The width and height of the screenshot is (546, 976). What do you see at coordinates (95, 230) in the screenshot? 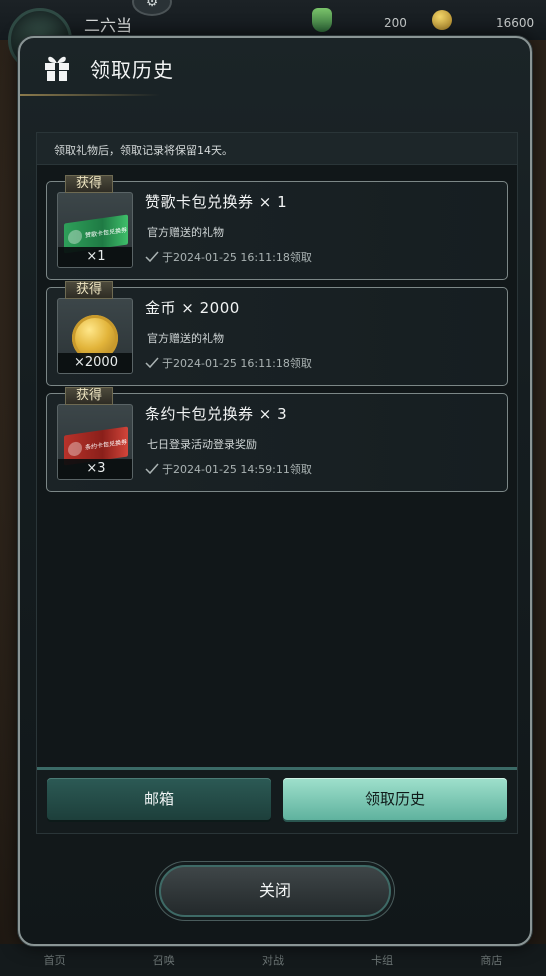
I see `item-thumbnail: 赞歌卡包兑换券 ×1` at bounding box center [95, 230].